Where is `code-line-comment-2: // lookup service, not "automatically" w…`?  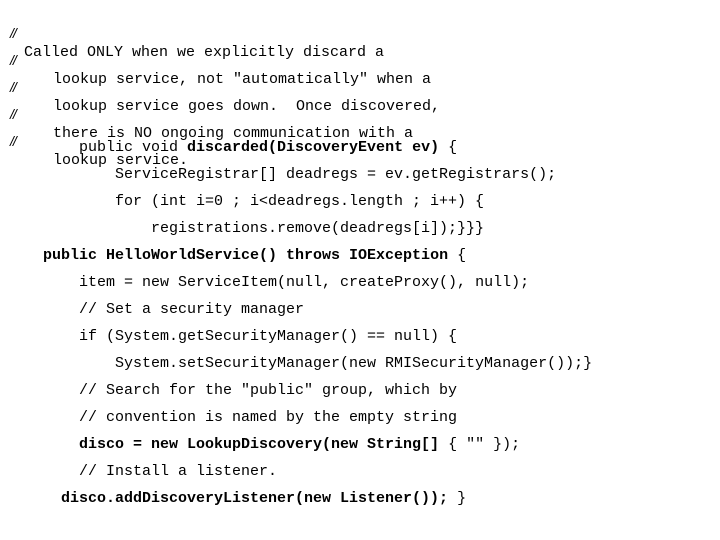
code-line-comment-2: // lookup service, not "automatically" w… is located at coordinates (215, 59).